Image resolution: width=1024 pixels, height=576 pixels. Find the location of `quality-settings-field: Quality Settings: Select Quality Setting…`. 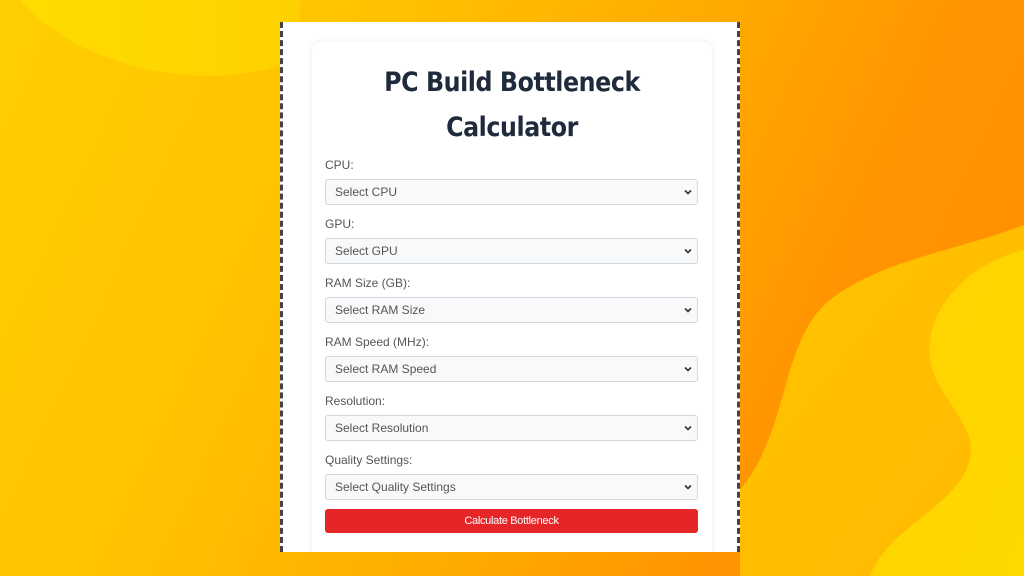

quality-settings-field: Quality Settings: Select Quality Setting… is located at coordinates (512, 476).